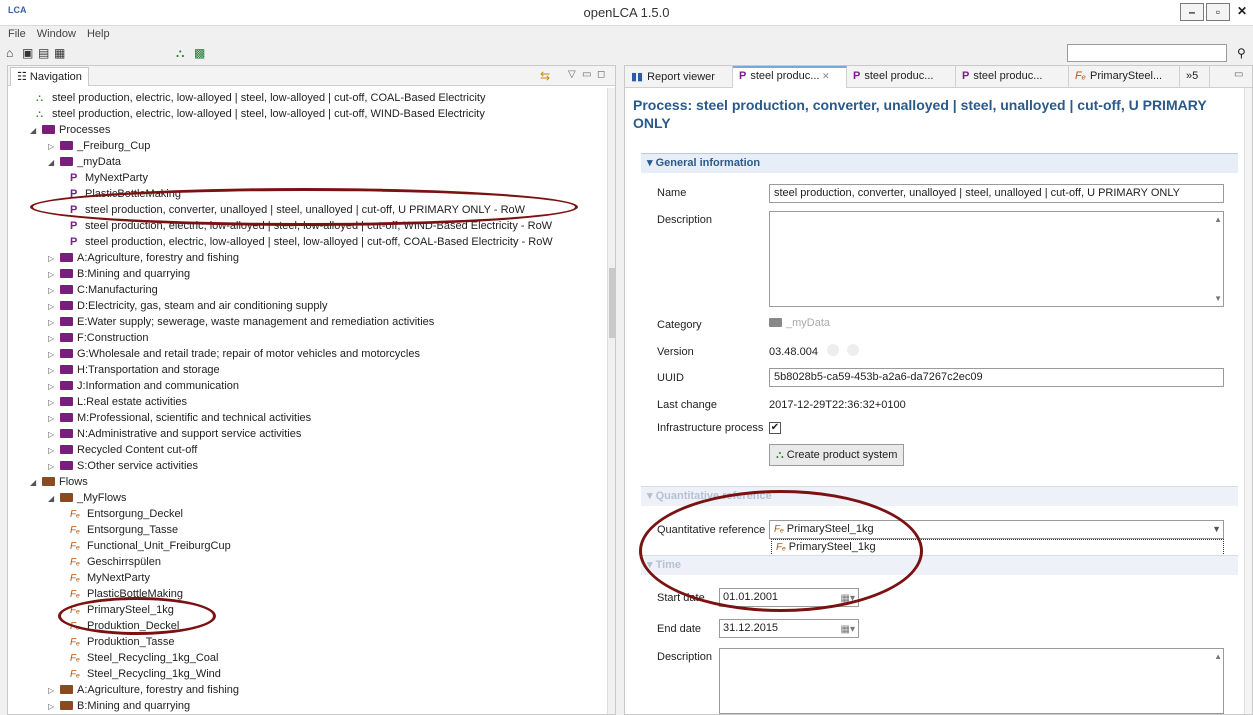  Describe the element at coordinates (84, 162) in the screenshot. I see `tree-row: ◢ _myData` at that location.